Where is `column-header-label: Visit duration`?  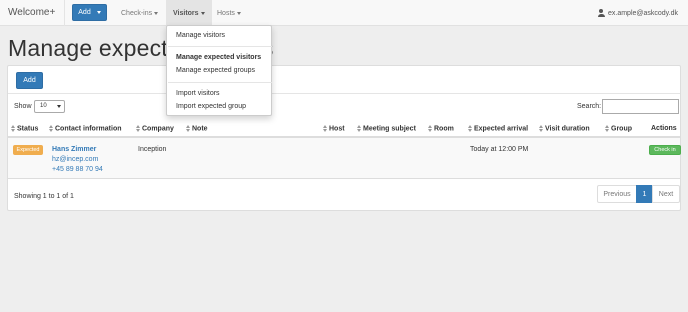
column-header-label: Visit duration is located at coordinates (567, 129).